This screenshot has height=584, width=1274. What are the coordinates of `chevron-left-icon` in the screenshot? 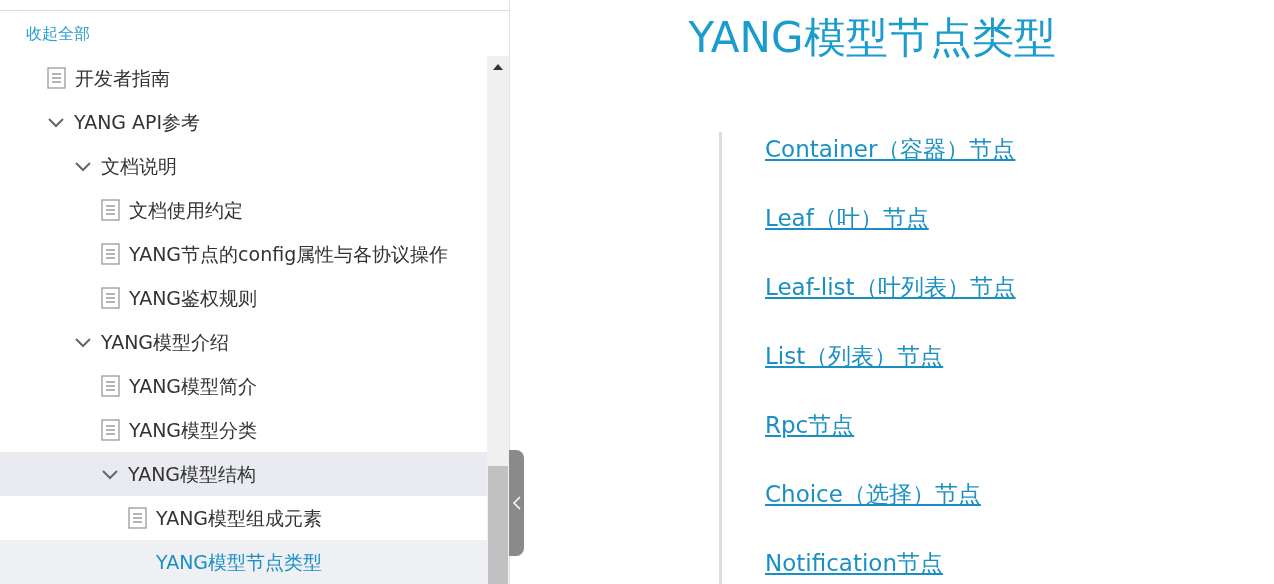 It's located at (516, 503).